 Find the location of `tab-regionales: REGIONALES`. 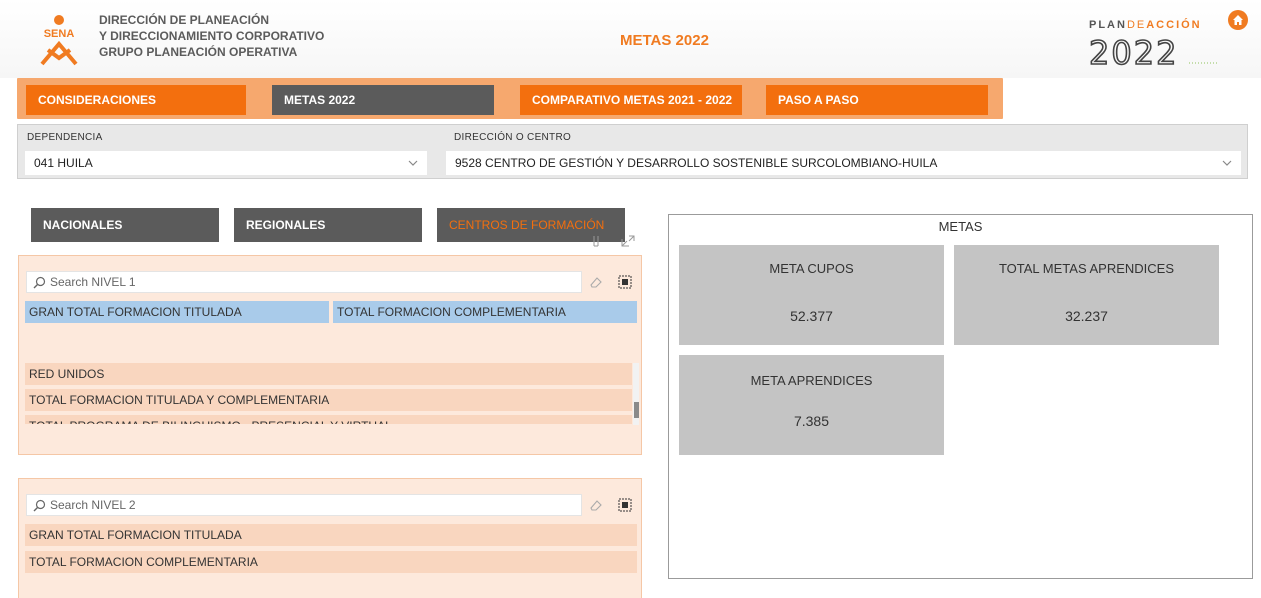

tab-regionales: REGIONALES is located at coordinates (328, 225).